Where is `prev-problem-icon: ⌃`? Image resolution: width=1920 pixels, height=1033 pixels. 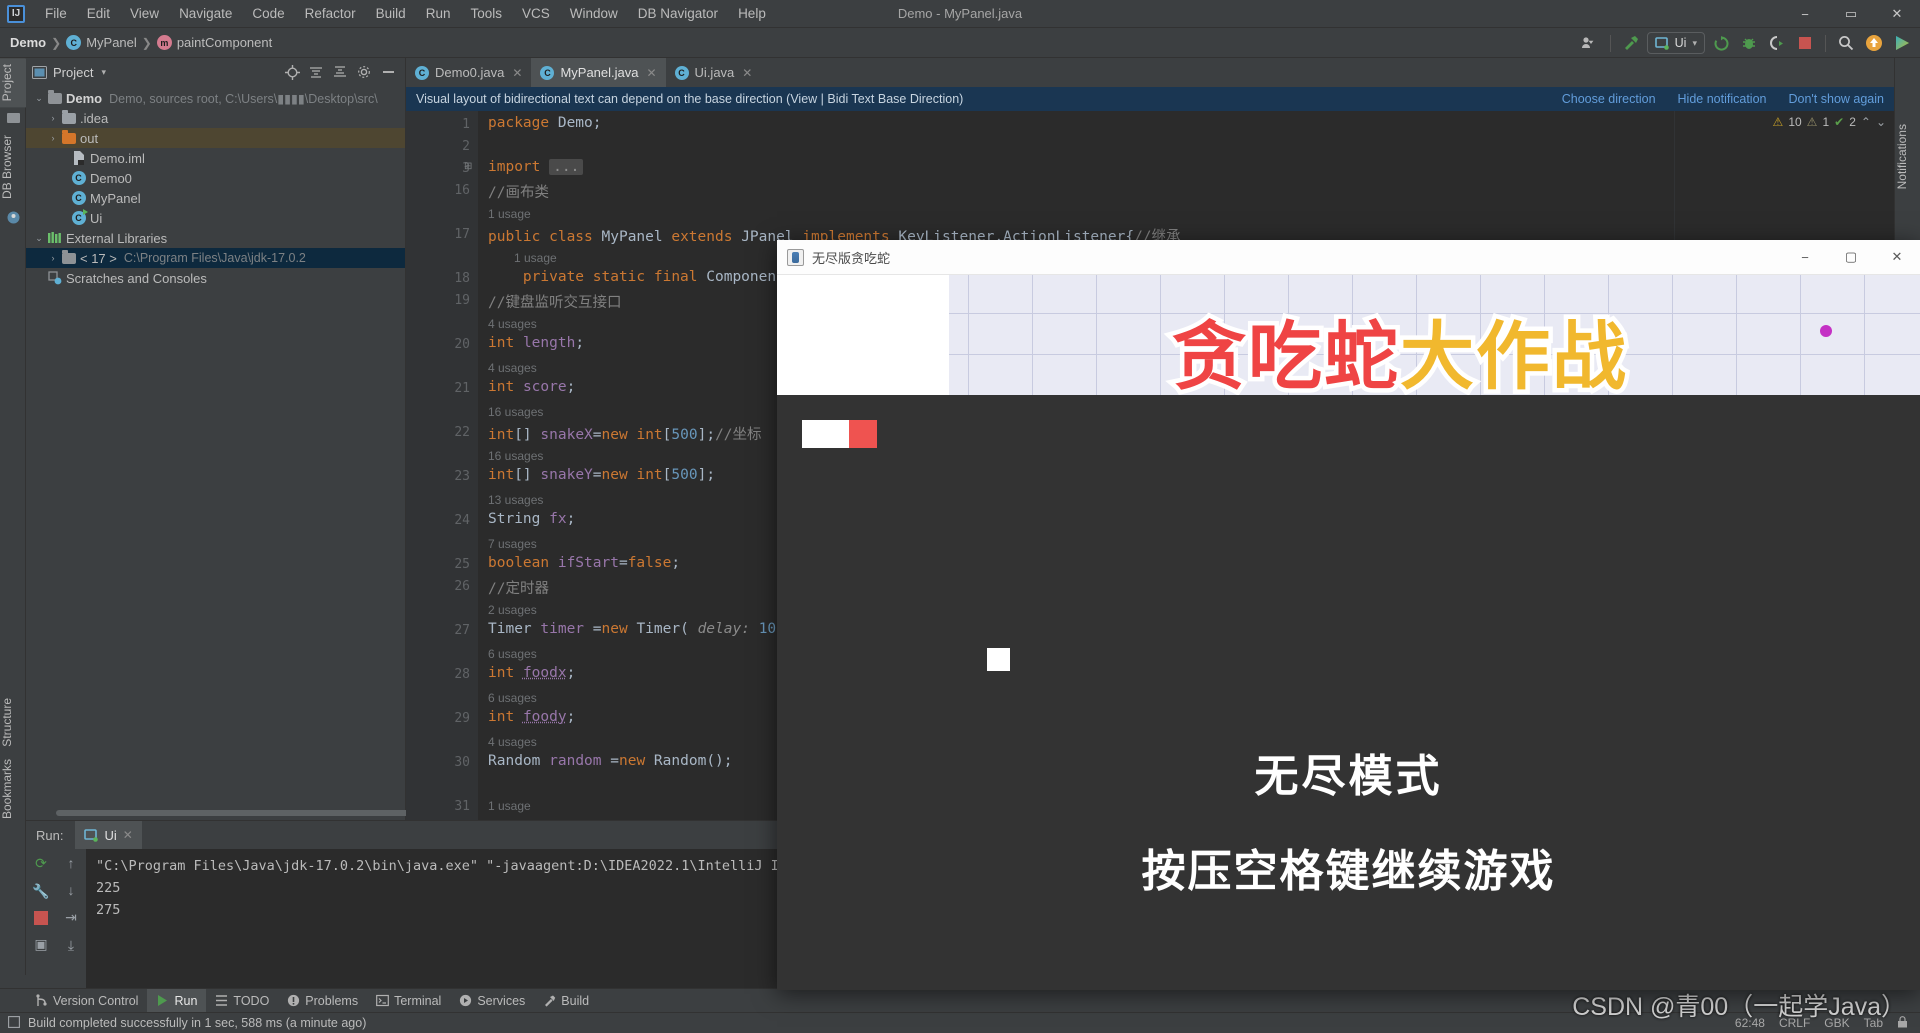
prev-problem-icon: ⌃ is located at coordinates (1866, 122).